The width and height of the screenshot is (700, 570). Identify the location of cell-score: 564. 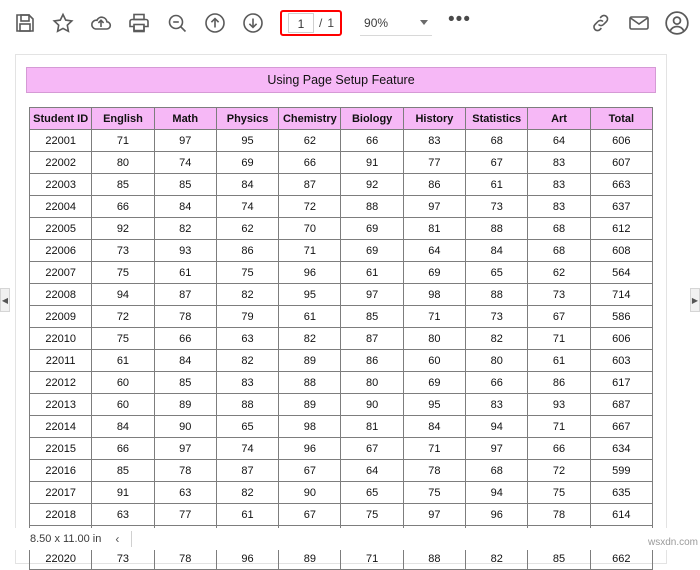
(621, 272).